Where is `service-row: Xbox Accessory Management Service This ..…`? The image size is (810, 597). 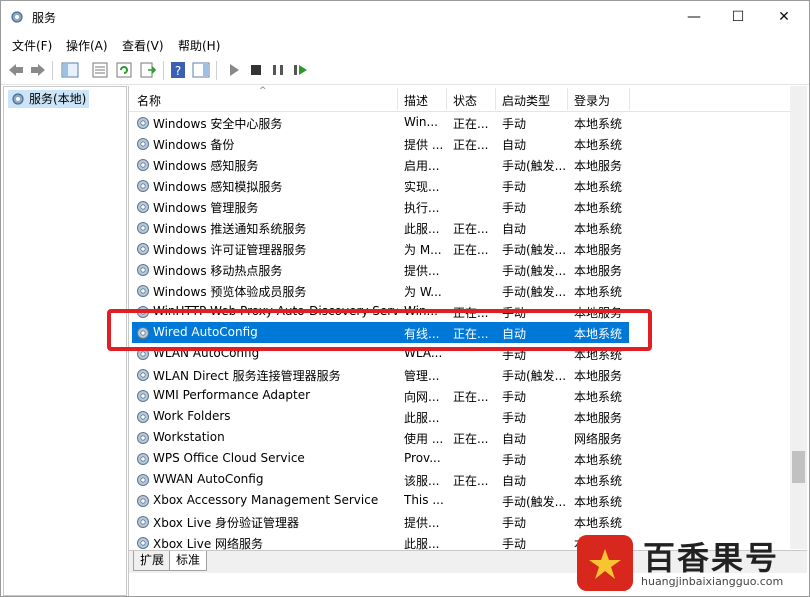
service-row: Xbox Accessory Management Service This ..… is located at coordinates (459, 500).